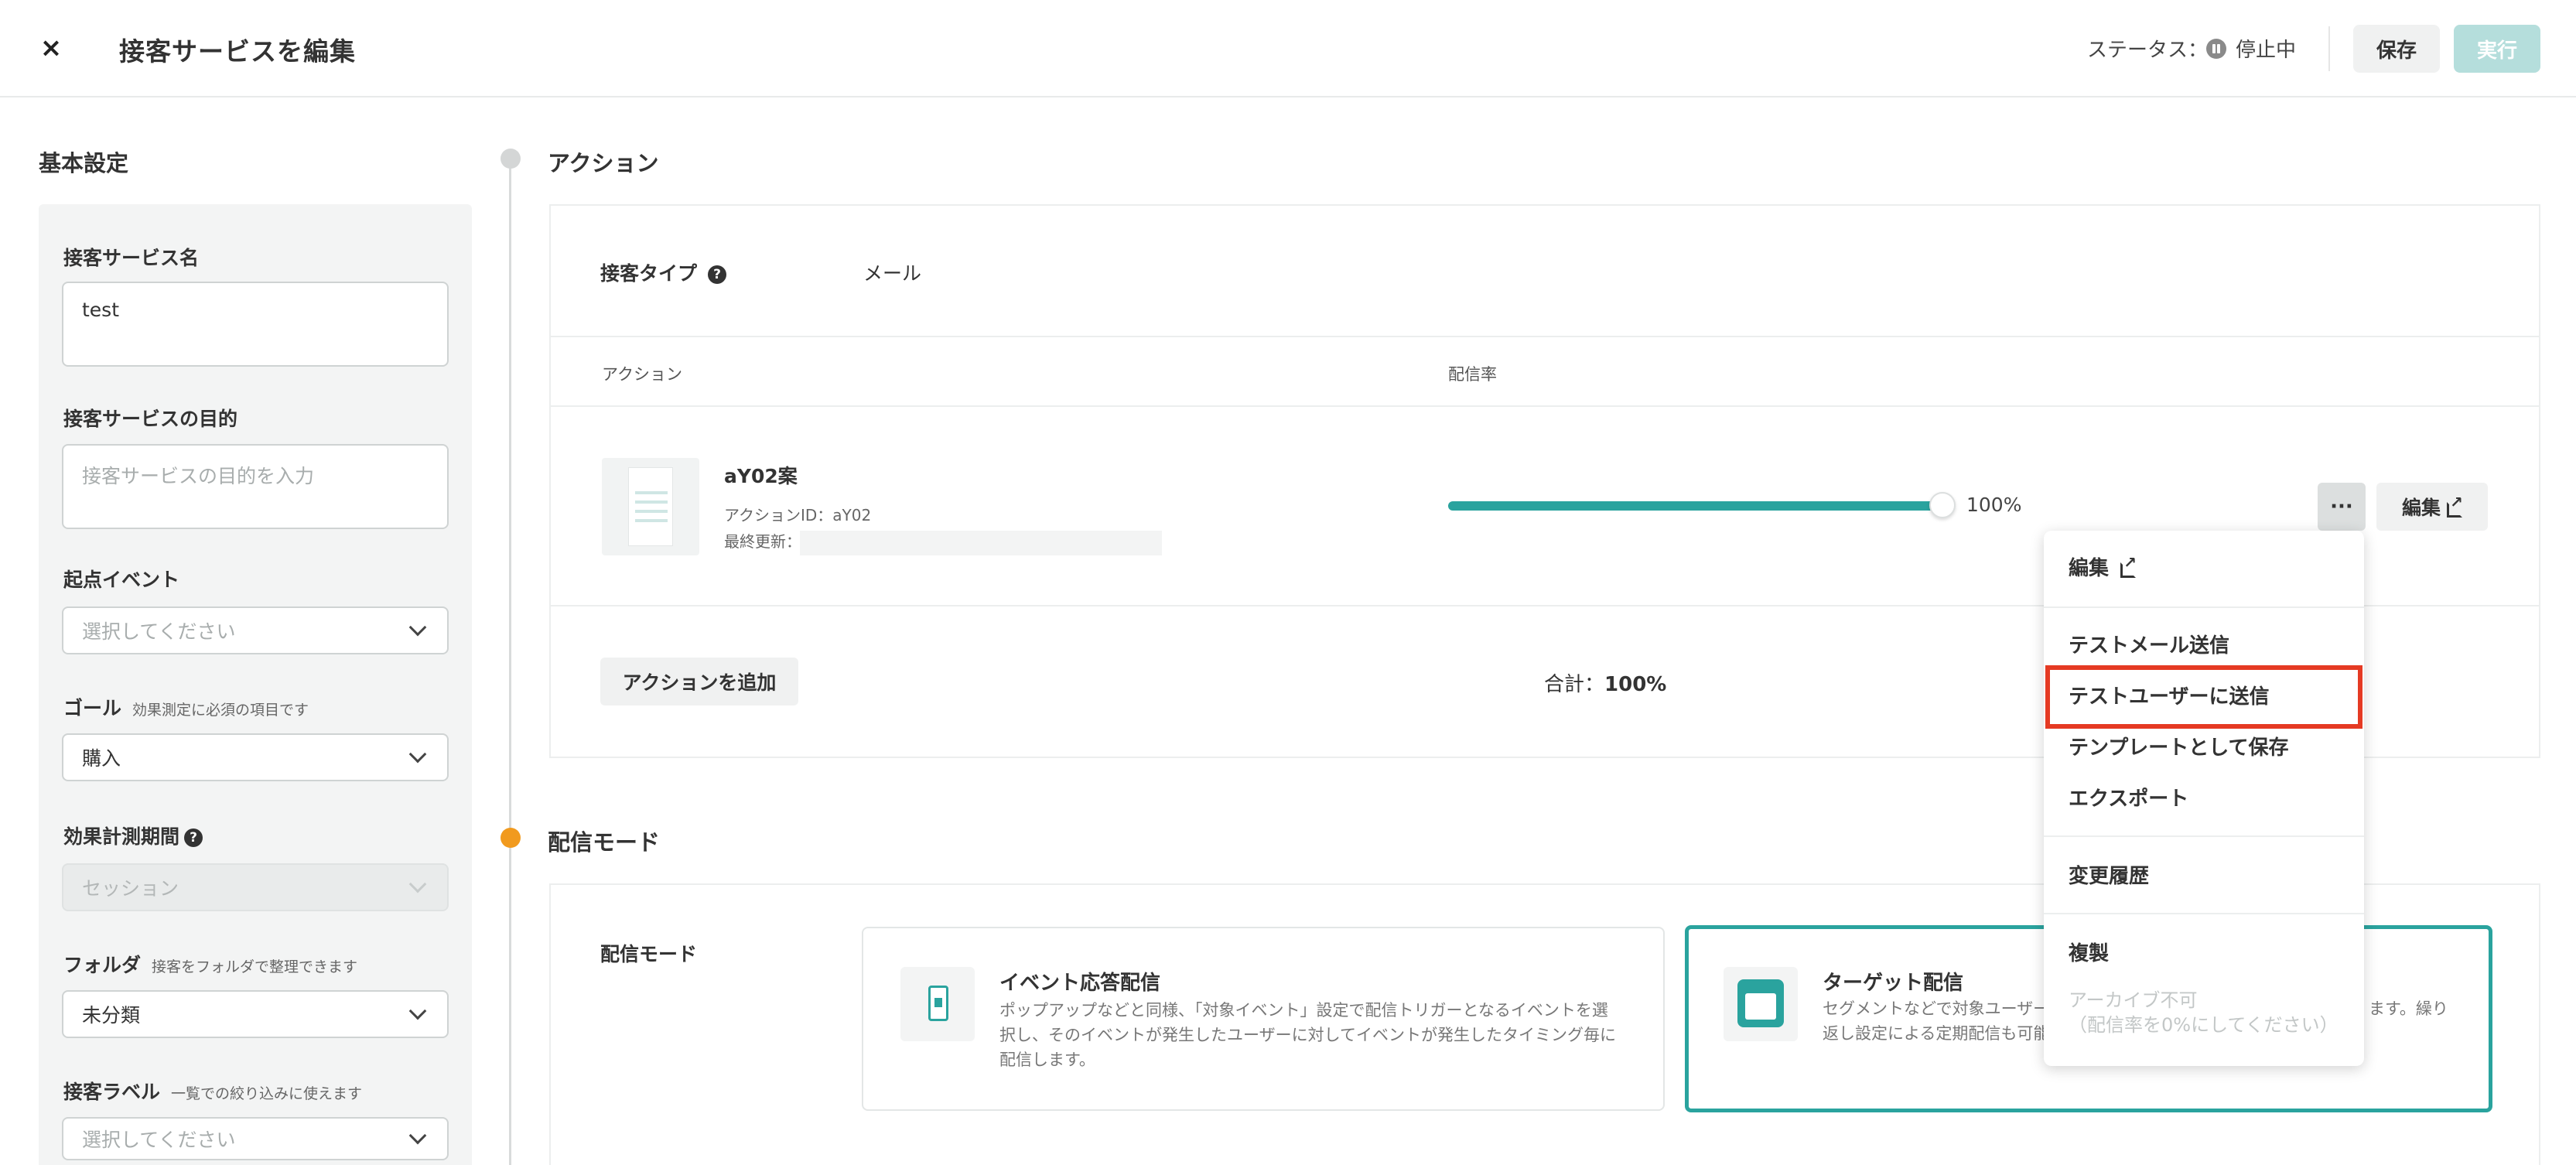 This screenshot has width=2576, height=1165. What do you see at coordinates (237, 51) in the screenshot?
I see `page-title: 接客サービスを編集` at bounding box center [237, 51].